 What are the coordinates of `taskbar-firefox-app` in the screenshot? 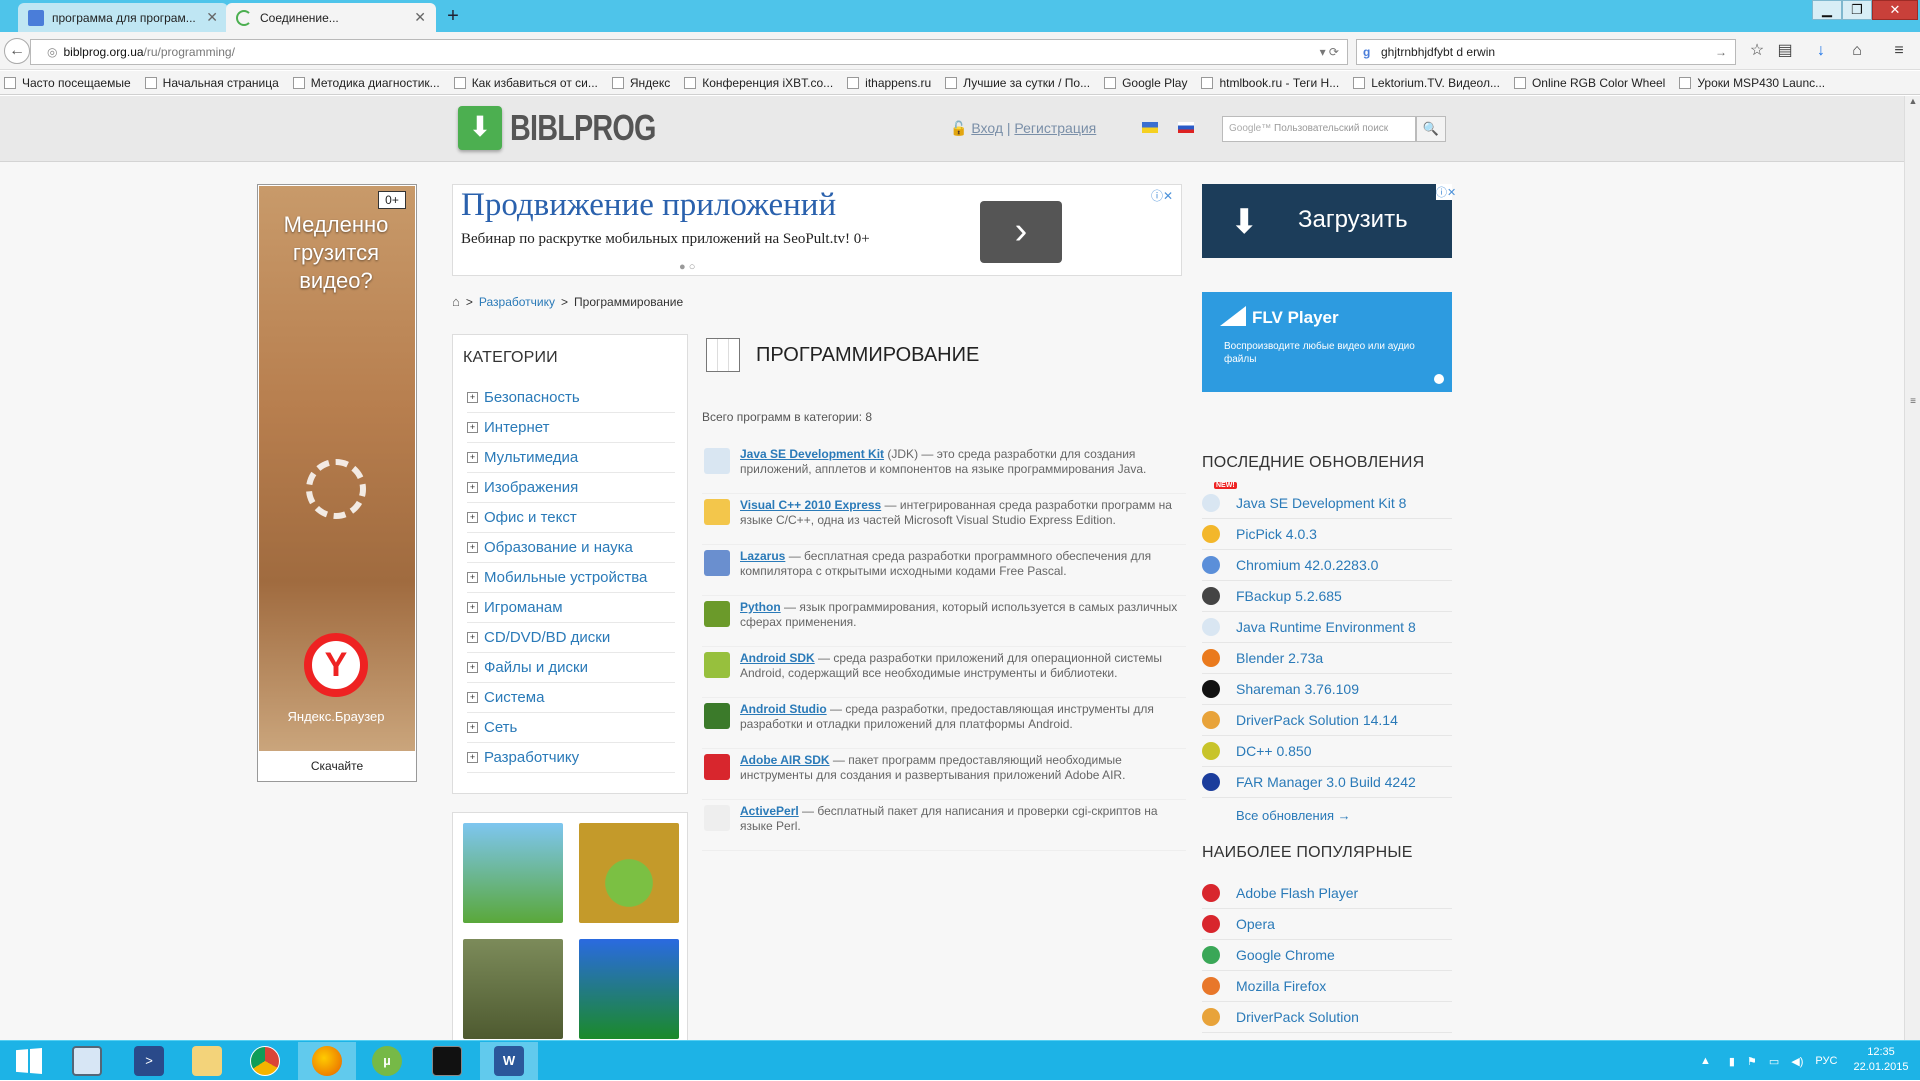 It's located at (327, 1061).